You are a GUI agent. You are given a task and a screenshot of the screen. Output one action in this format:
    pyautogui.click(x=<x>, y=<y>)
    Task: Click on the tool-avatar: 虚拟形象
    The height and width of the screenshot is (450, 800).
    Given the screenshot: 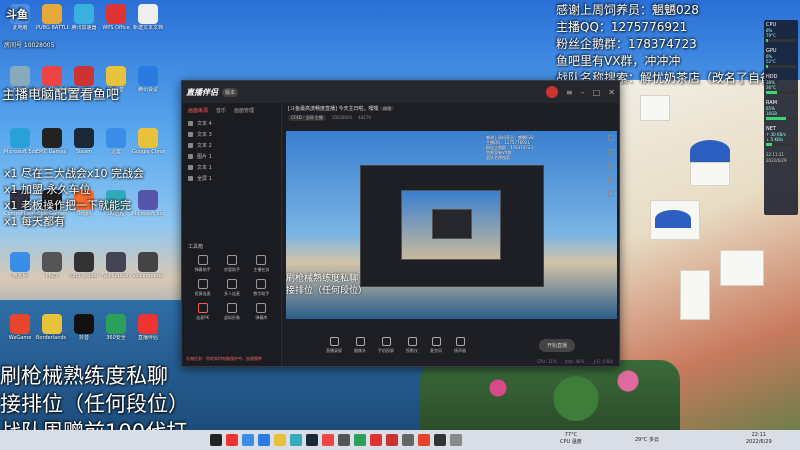 What is the action you would take?
    pyautogui.click(x=231, y=312)
    